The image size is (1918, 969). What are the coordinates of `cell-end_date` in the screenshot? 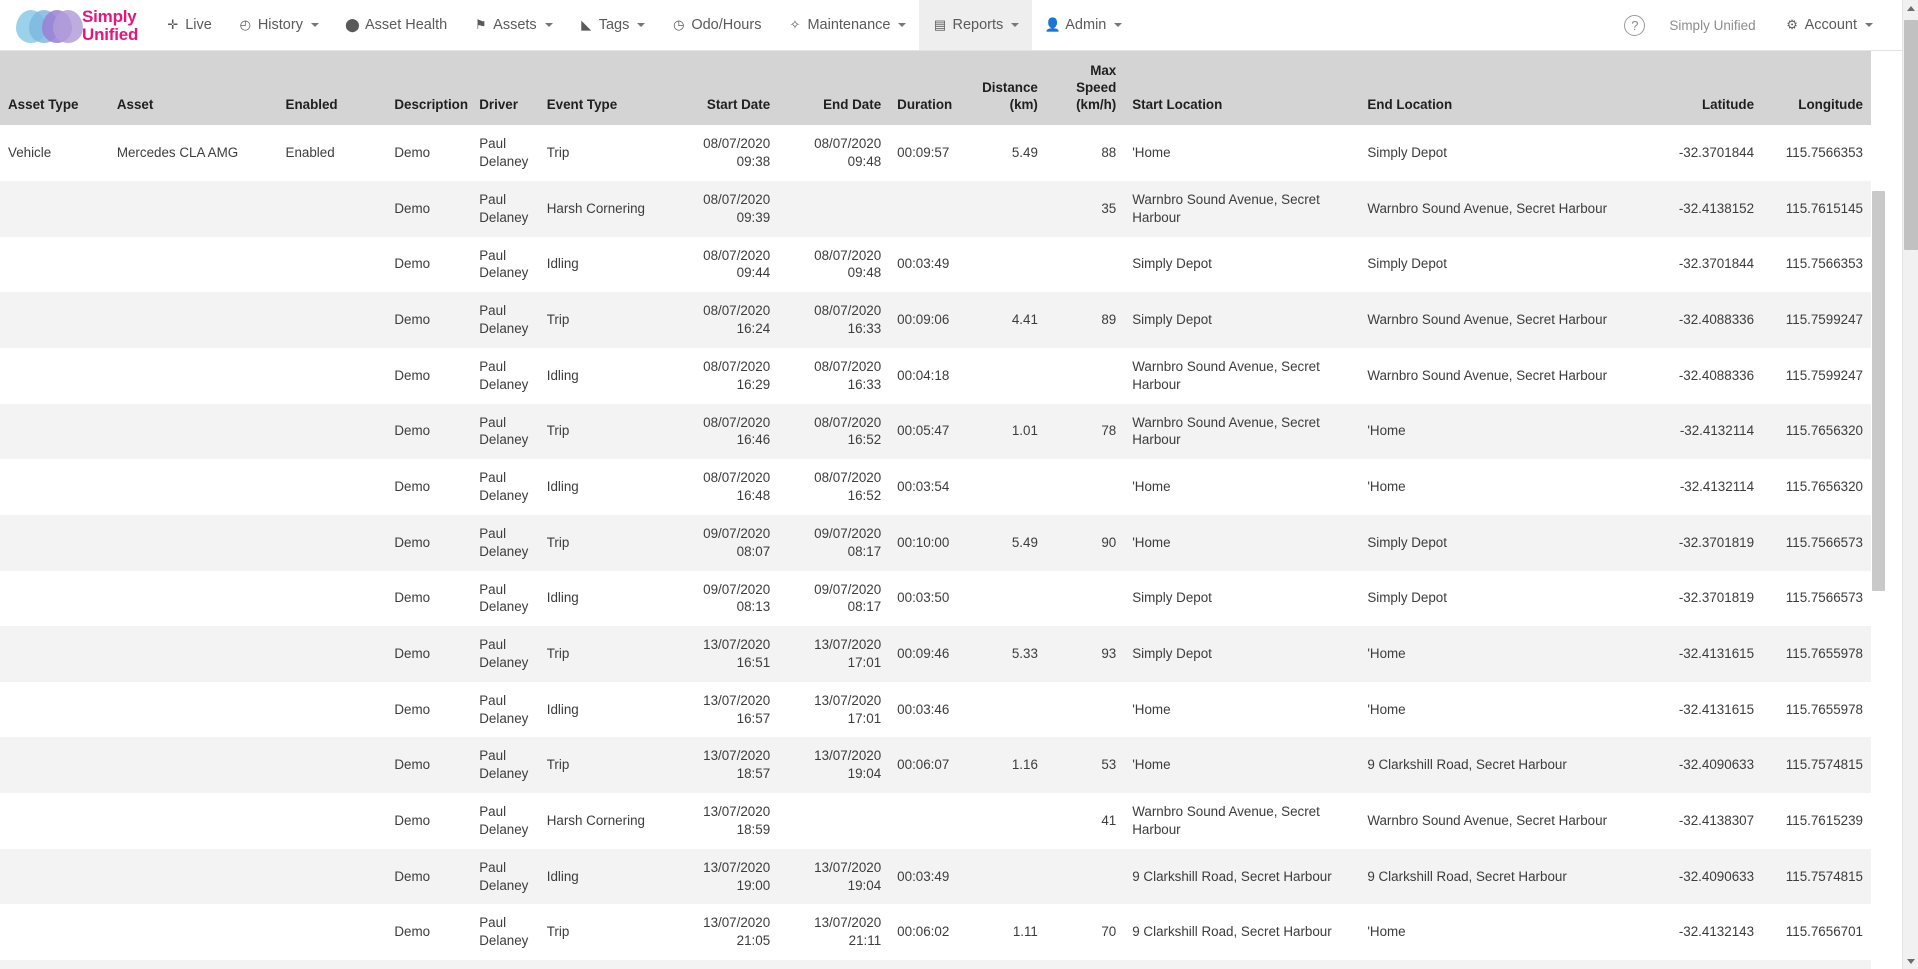 It's located at (833, 821).